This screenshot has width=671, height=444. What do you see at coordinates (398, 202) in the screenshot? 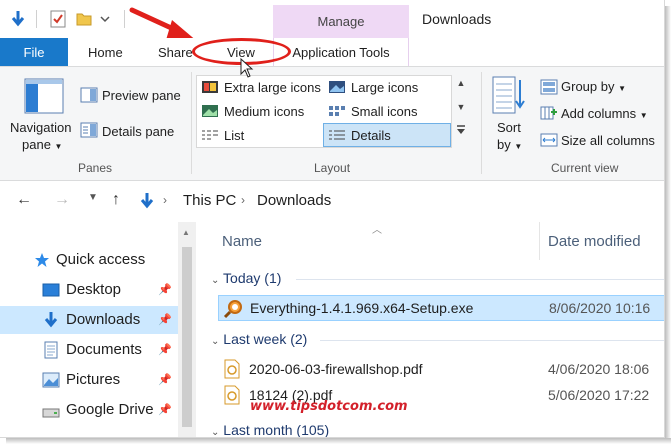
I see `address-bar: › This PC › Downloads` at bounding box center [398, 202].